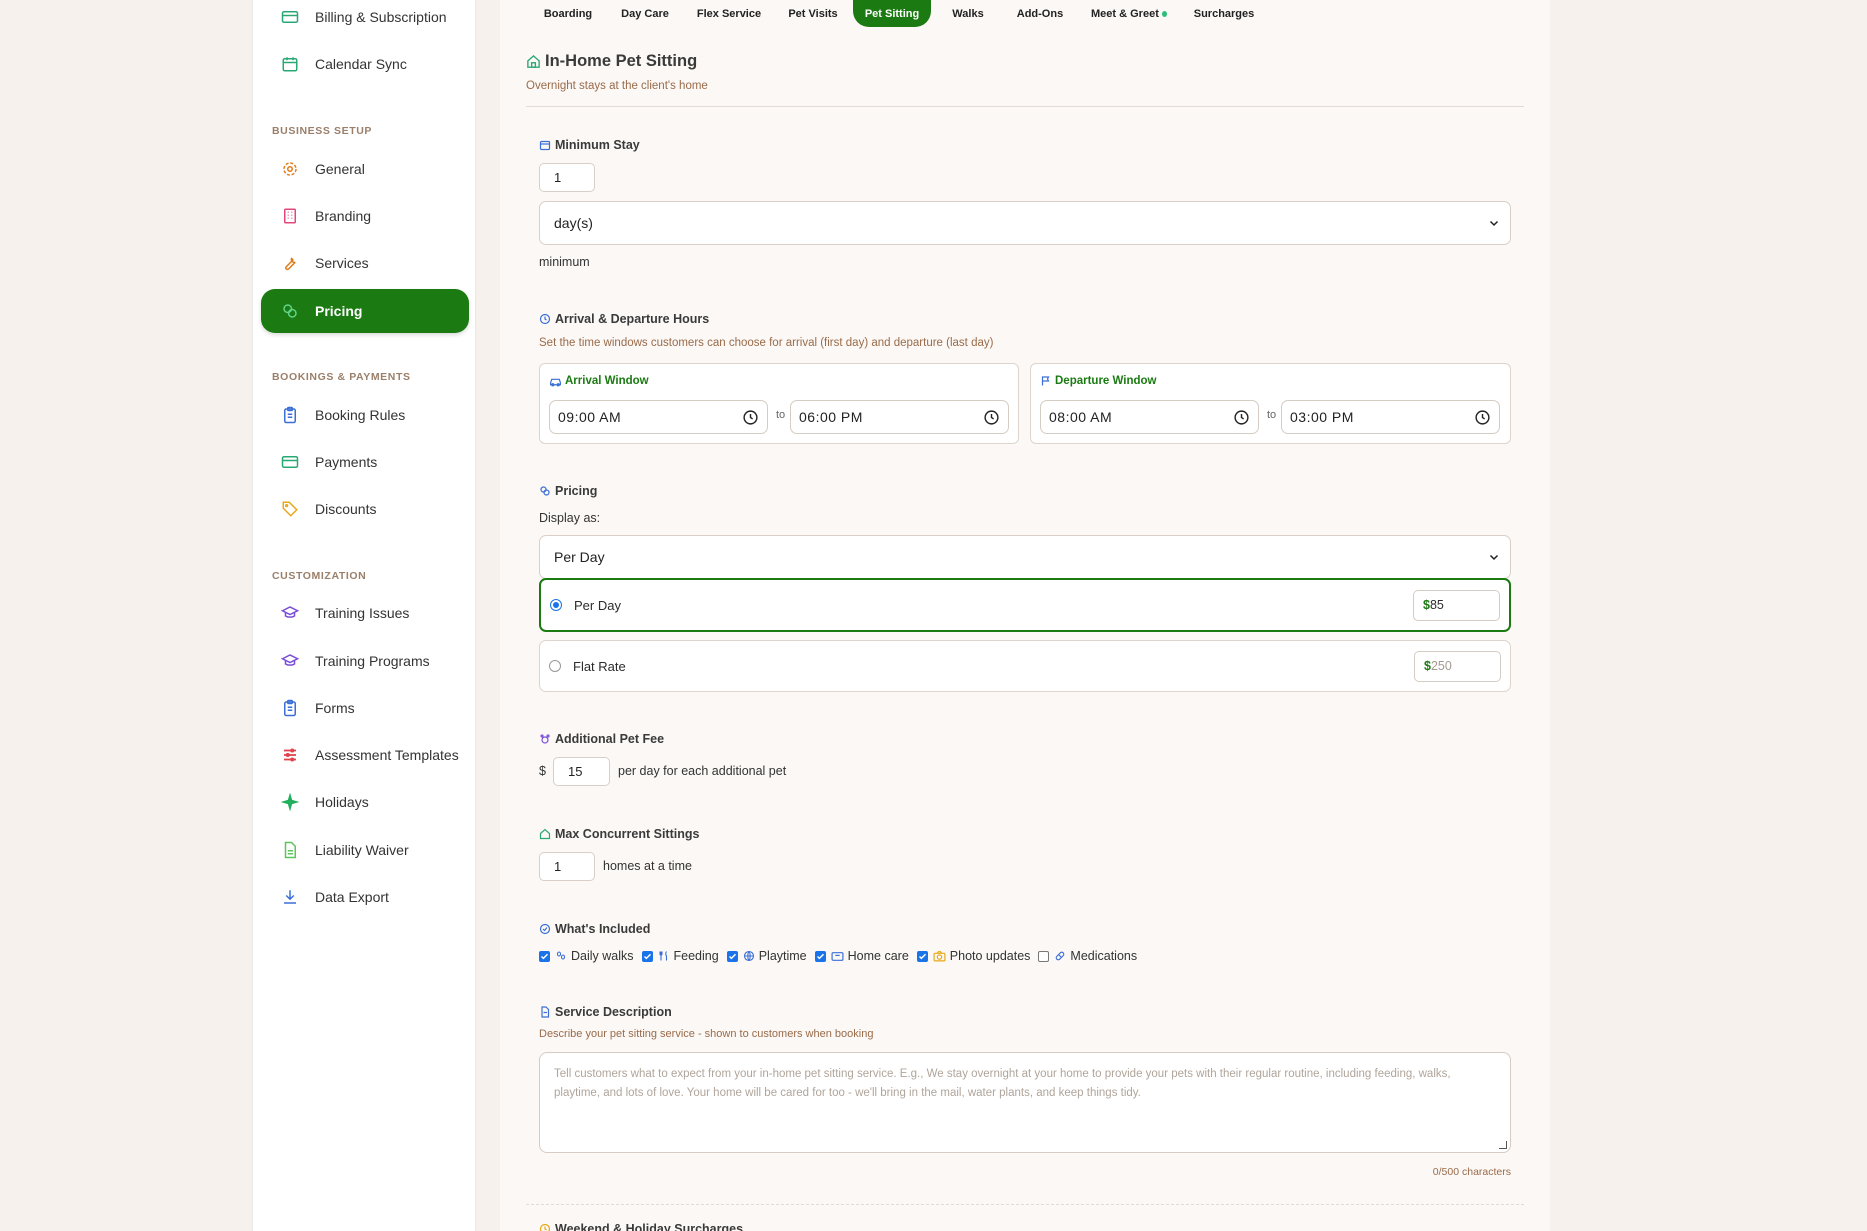  Describe the element at coordinates (342, 802) in the screenshot. I see `sidebar-item-label: Holidays` at that location.